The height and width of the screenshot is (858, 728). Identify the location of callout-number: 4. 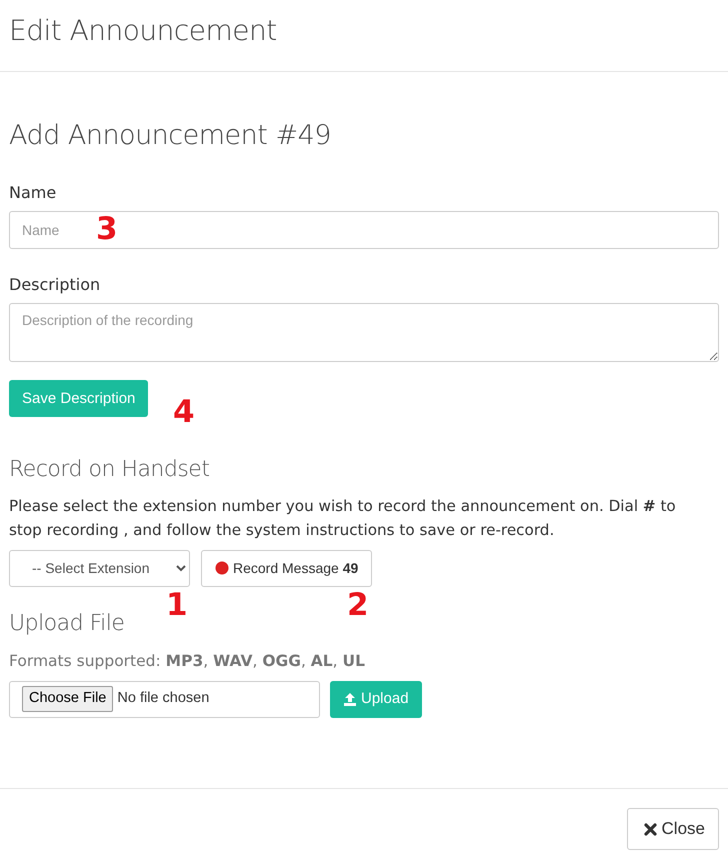
(184, 412).